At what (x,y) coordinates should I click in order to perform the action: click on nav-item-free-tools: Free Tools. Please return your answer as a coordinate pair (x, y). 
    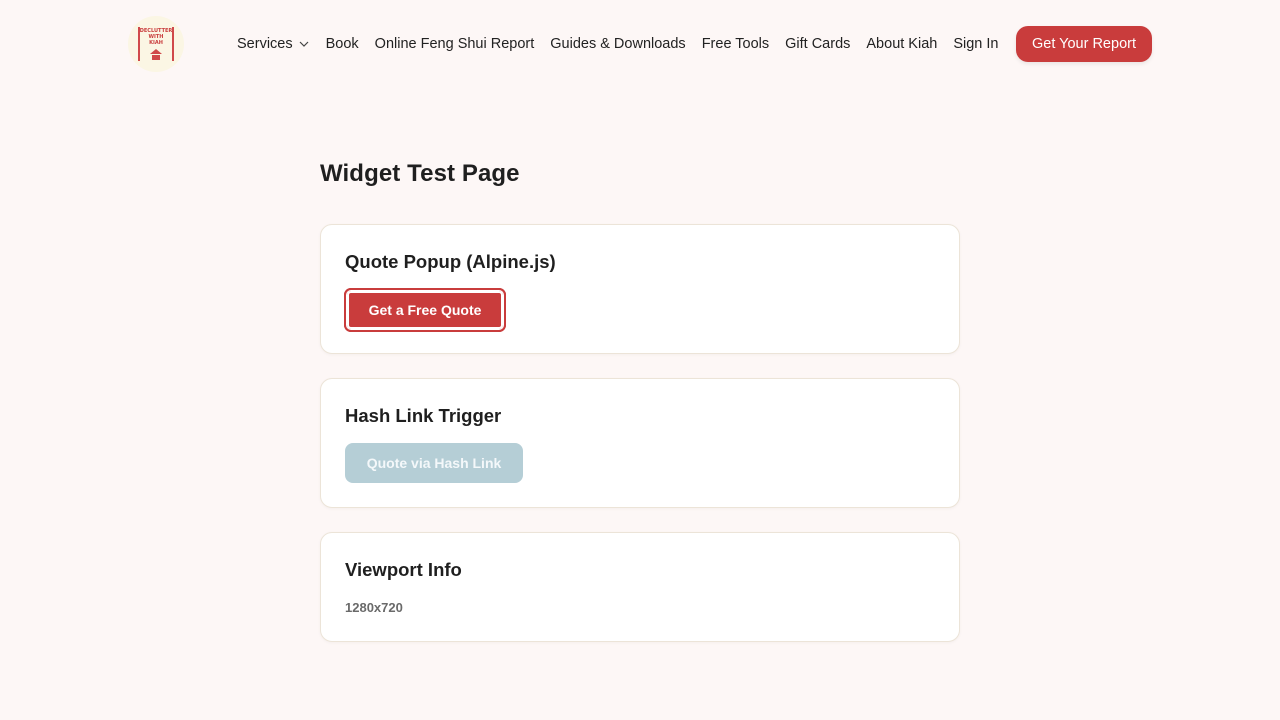
    Looking at the image, I should click on (735, 44).